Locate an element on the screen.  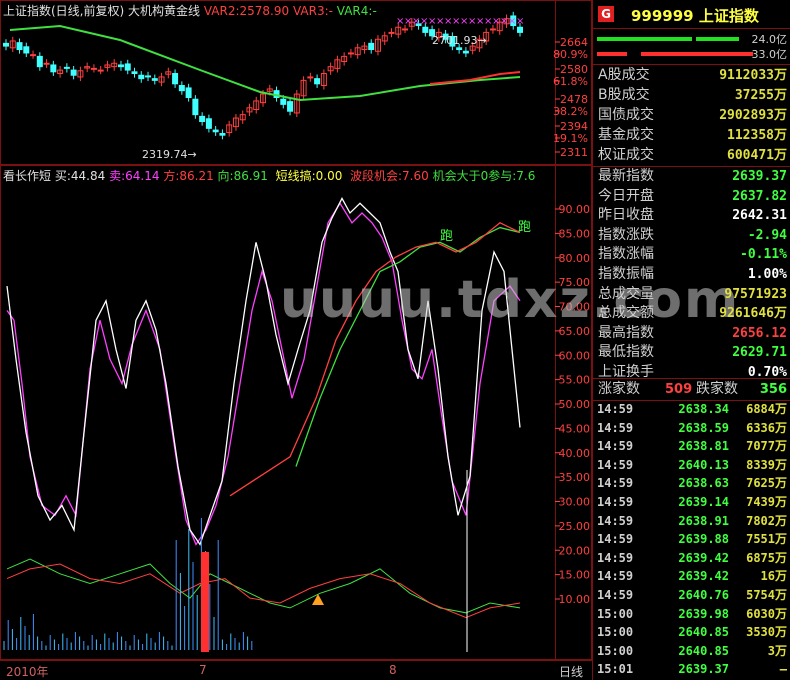
indicator-axis-label: 45.00 is located at coordinates (575, 428).